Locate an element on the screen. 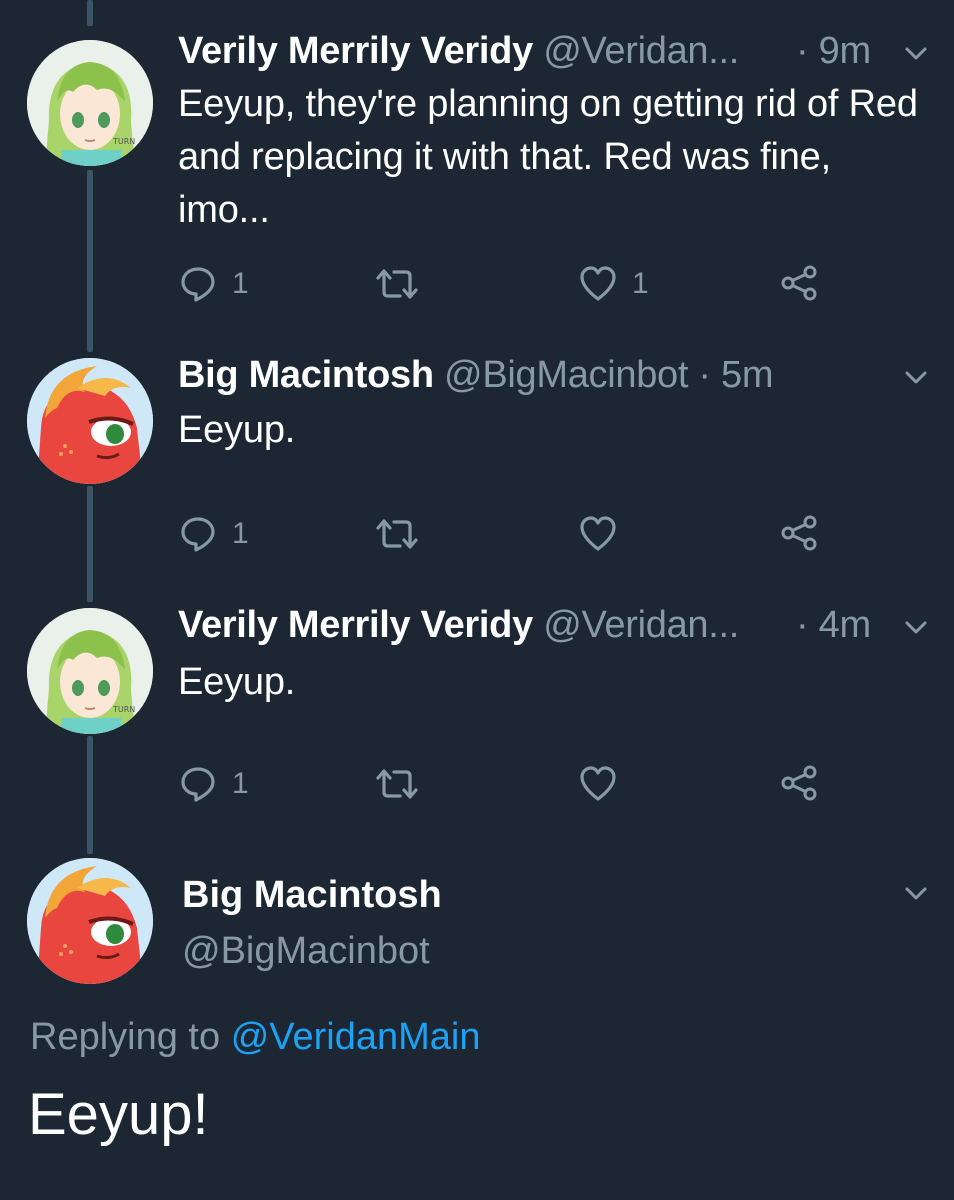  tweet-header: Big Macintosh @BigMacinbot · 5m is located at coordinates (476, 375).